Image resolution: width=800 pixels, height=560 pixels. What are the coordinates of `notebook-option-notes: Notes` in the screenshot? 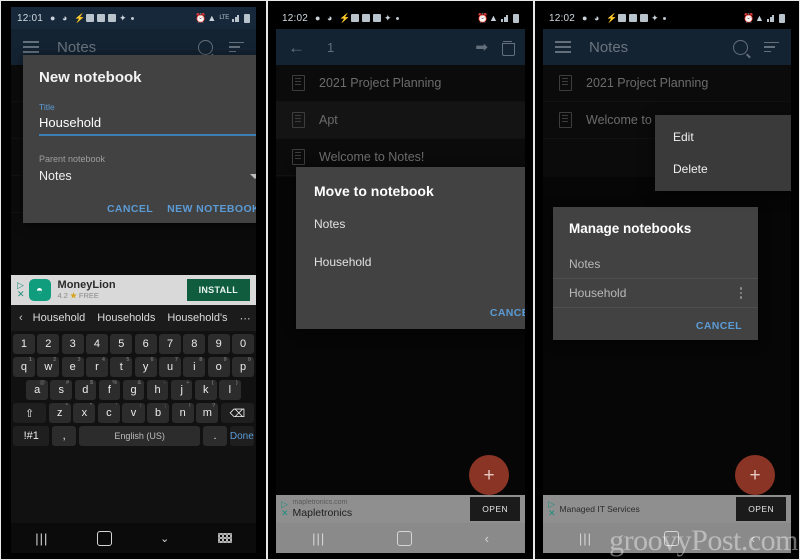 It's located at (419, 224).